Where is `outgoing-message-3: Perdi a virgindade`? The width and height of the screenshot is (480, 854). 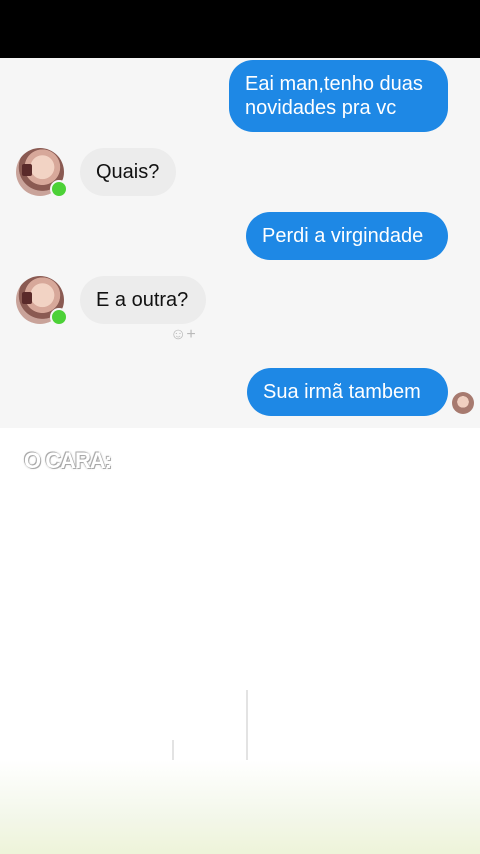 outgoing-message-3: Perdi a virgindade is located at coordinates (347, 236).